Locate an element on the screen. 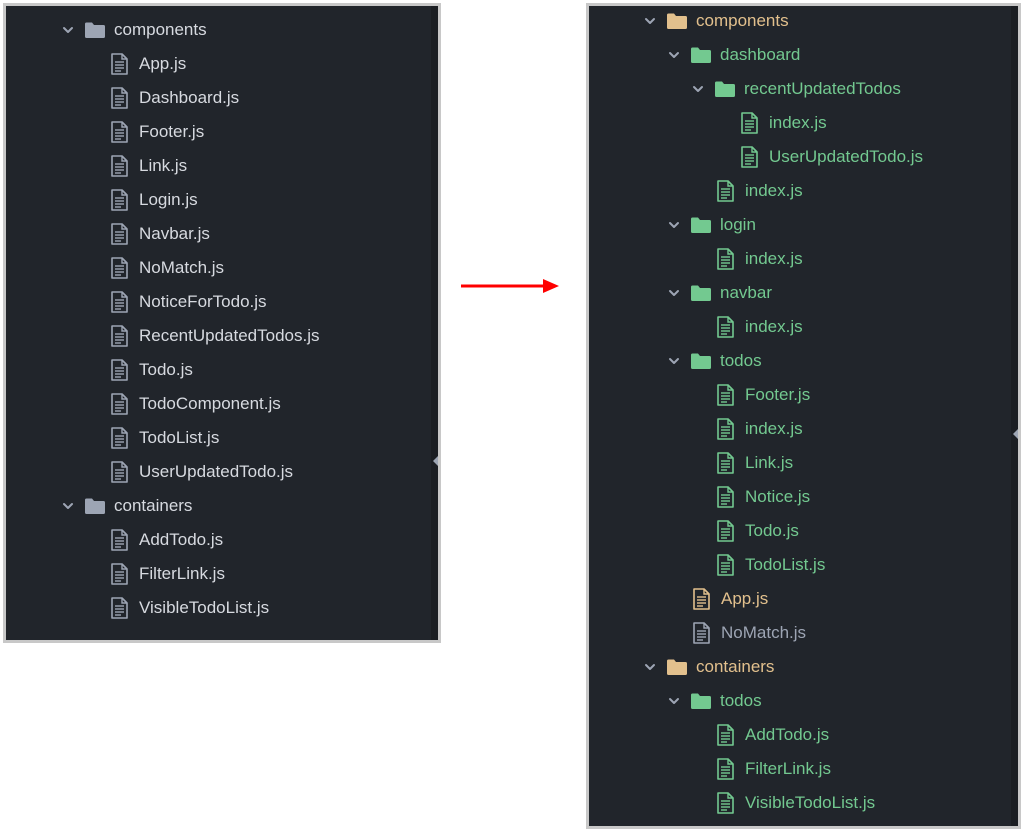 This screenshot has width=1024, height=829. folder-label: todos is located at coordinates (741, 700).